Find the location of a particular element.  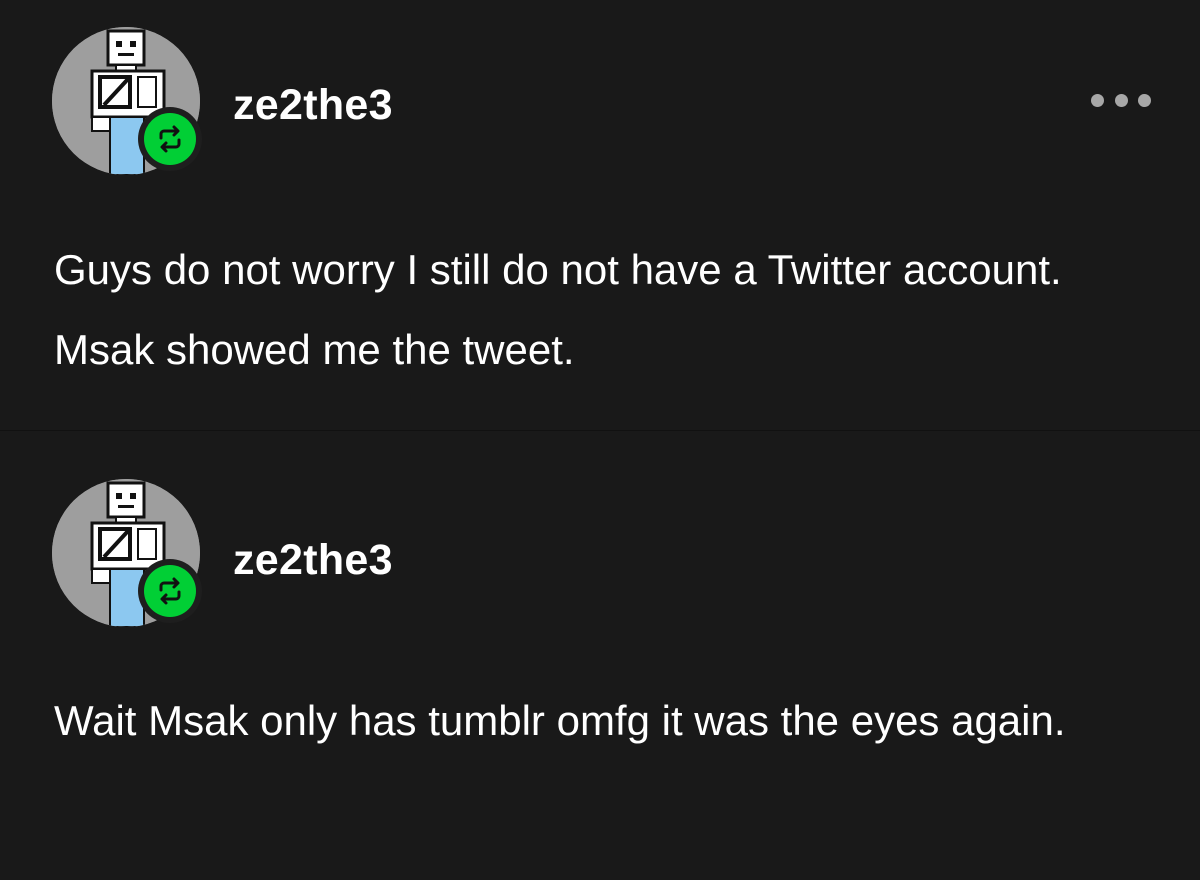

more-options-button is located at coordinates (1121, 100).